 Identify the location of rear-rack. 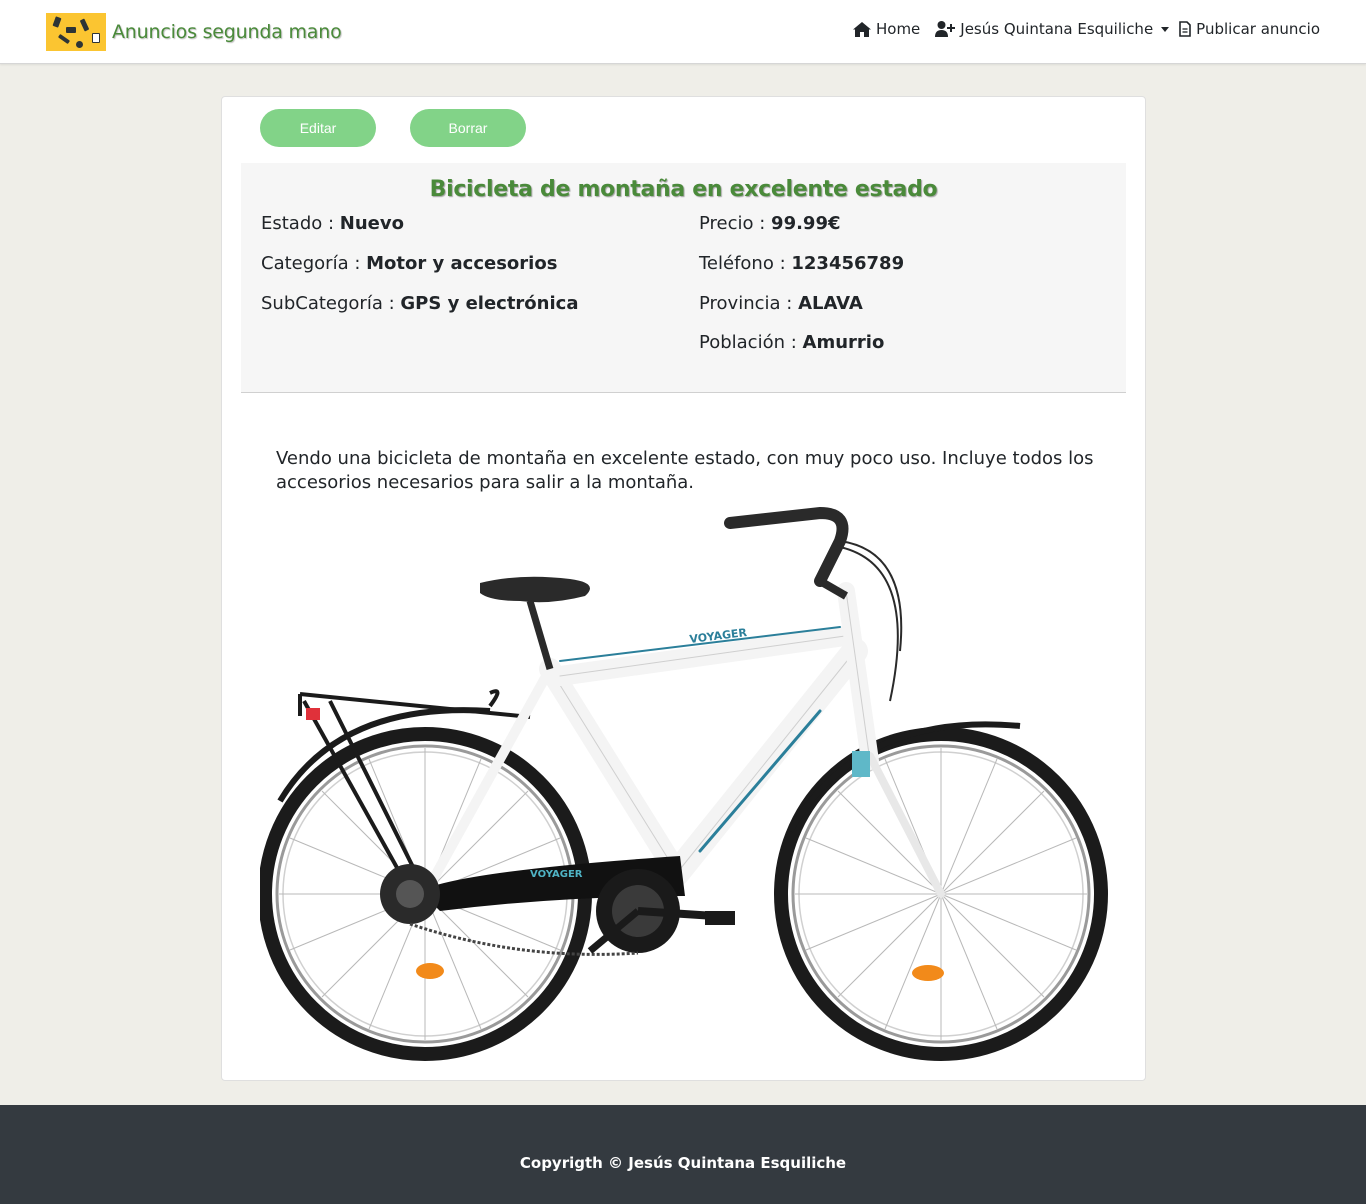
(414, 790).